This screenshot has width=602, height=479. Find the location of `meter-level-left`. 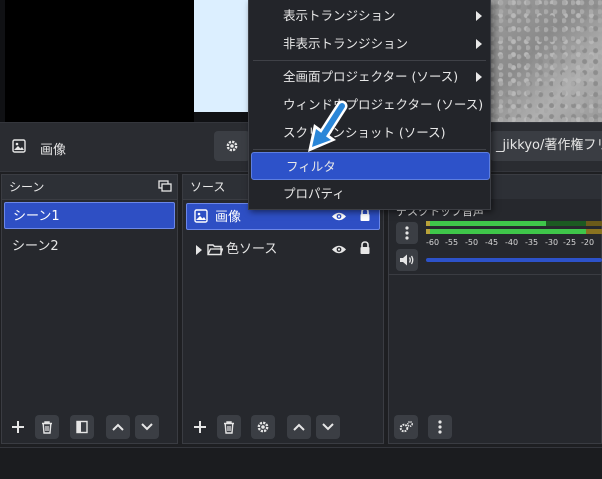

meter-level-left is located at coordinates (488, 223).